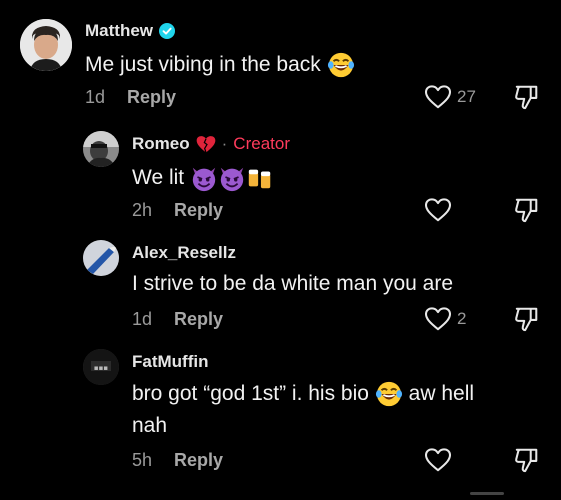  I want to click on username: Alex_Resellz, so click(184, 253).